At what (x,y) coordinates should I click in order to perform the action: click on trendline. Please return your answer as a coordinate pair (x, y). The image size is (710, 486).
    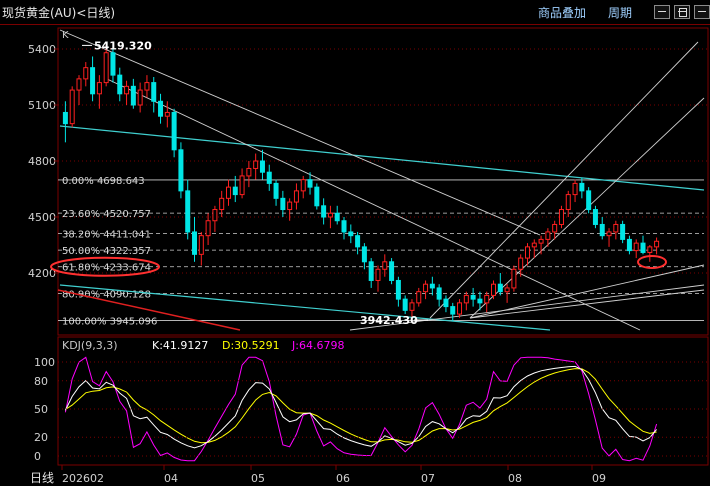
    Looking at the image, I should click on (587, 304).